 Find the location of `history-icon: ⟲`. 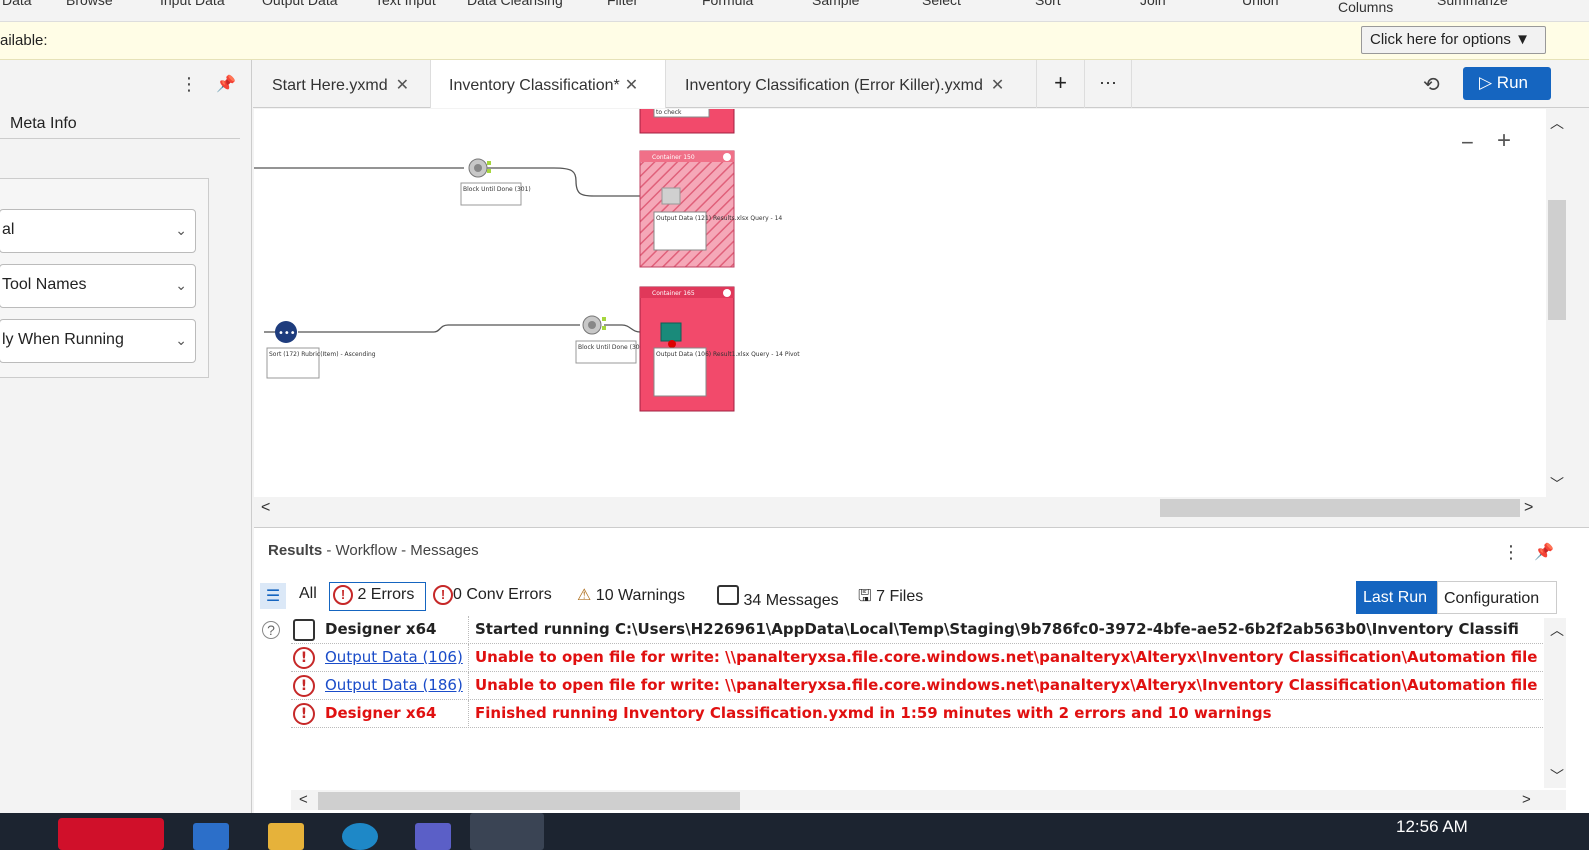

history-icon: ⟲ is located at coordinates (1431, 84).